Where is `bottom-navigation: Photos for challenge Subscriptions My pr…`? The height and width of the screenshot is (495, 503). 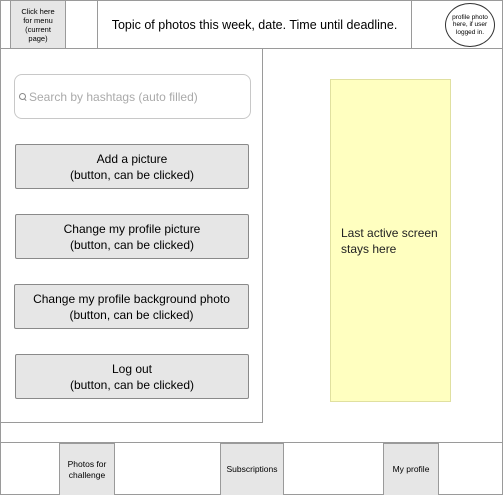 bottom-navigation: Photos for challenge Subscriptions My pr… is located at coordinates (252, 468).